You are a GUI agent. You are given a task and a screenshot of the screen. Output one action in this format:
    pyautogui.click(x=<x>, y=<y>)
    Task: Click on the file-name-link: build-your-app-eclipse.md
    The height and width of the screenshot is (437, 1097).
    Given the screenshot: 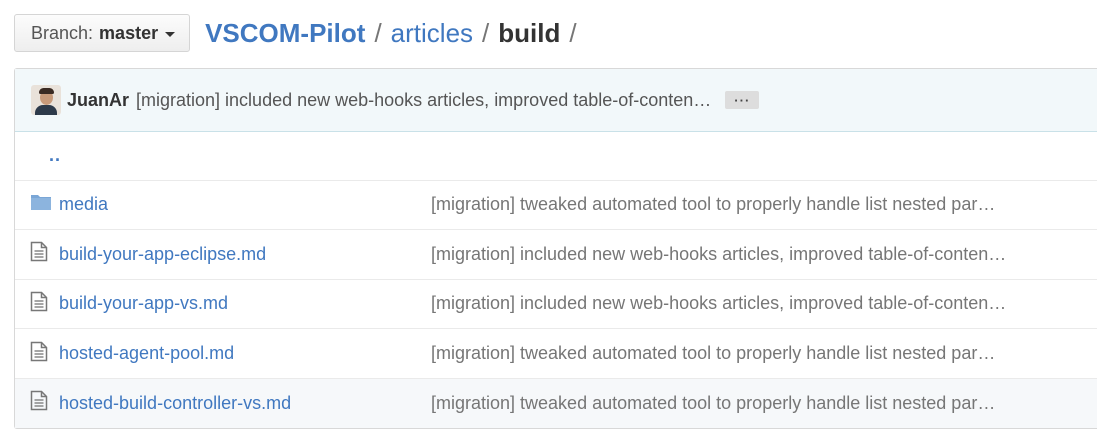 What is the action you would take?
    pyautogui.click(x=162, y=254)
    